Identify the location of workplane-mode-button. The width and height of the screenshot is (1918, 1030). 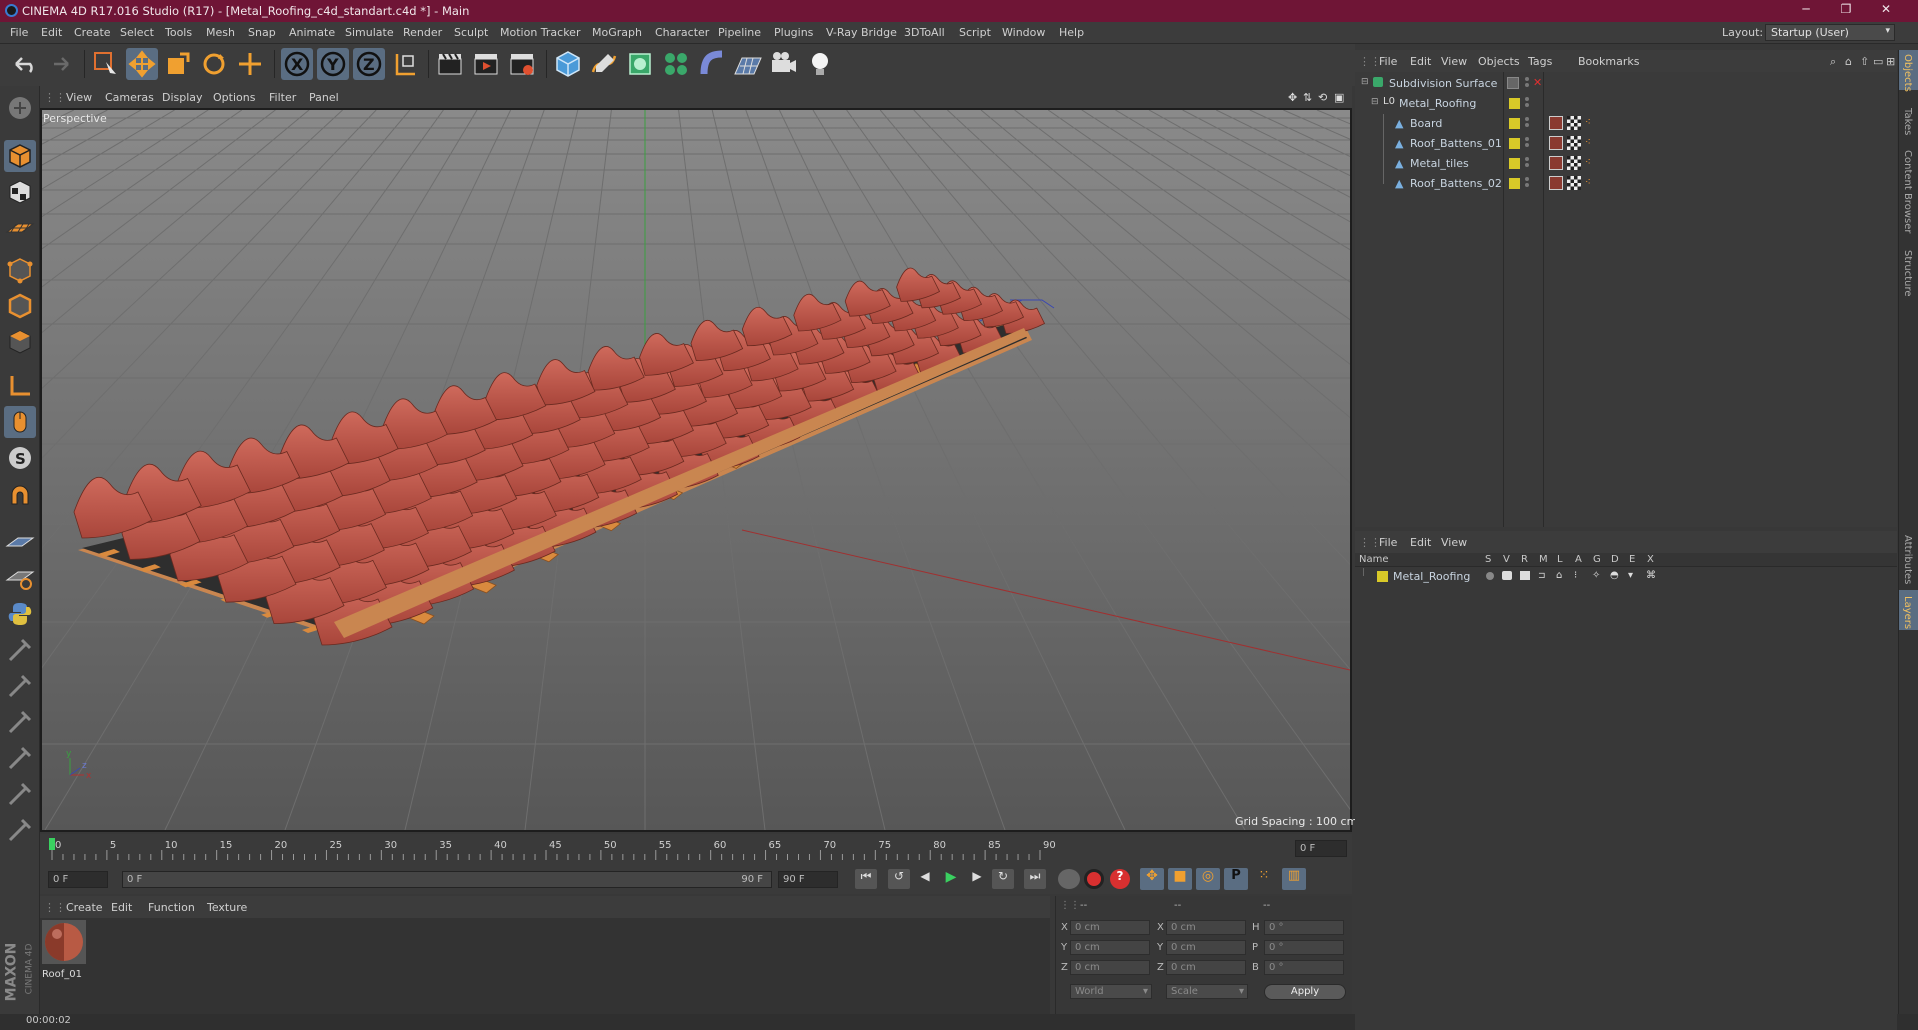
(20, 228).